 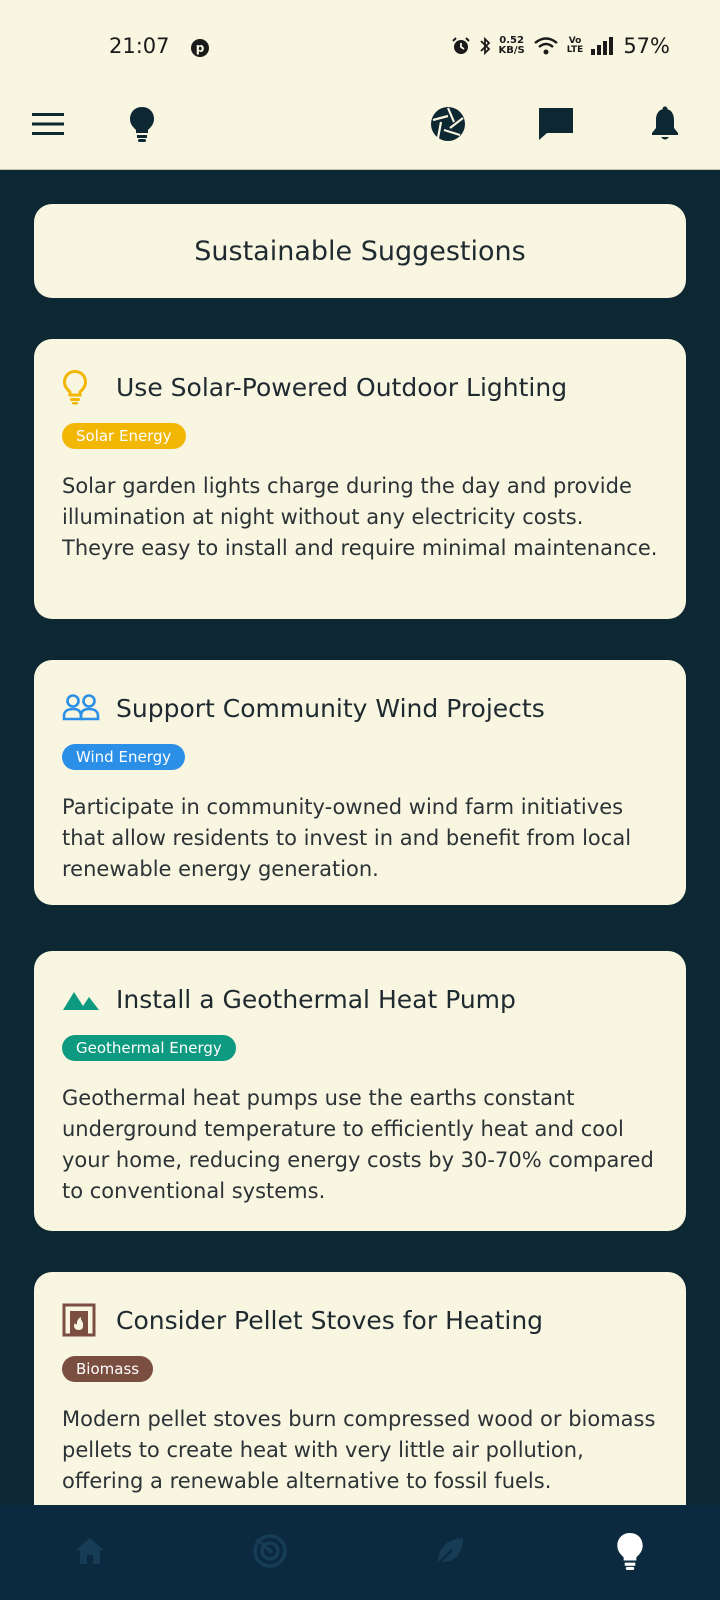 I want to click on alarm-icon, so click(x=460, y=45).